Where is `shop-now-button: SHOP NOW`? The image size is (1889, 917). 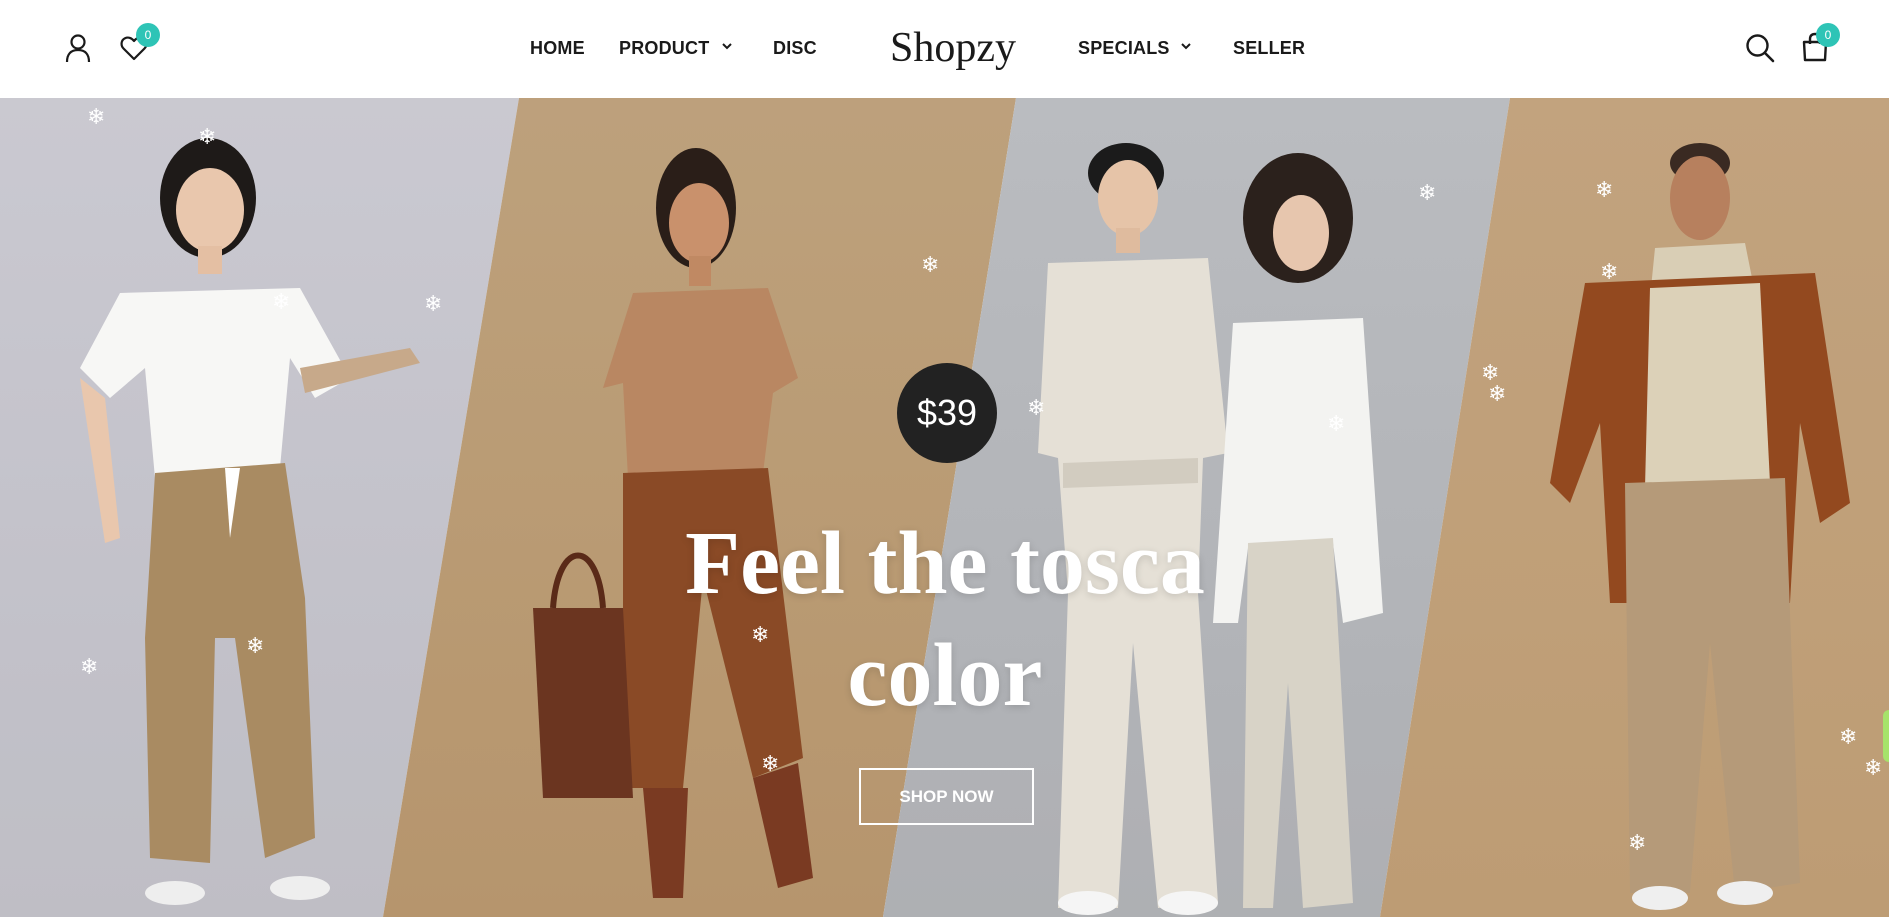
shop-now-button: SHOP NOW is located at coordinates (946, 796).